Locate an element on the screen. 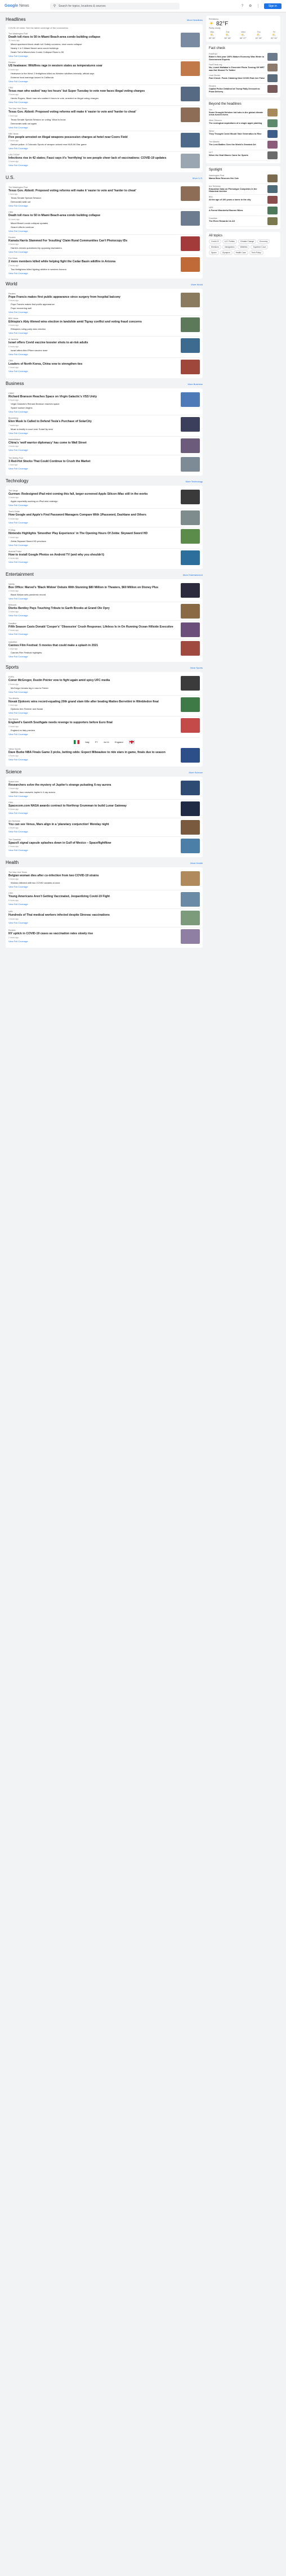 Image resolution: width=286 pixels, height=2576 pixels. topic-chip: Health Care is located at coordinates (240, 252).